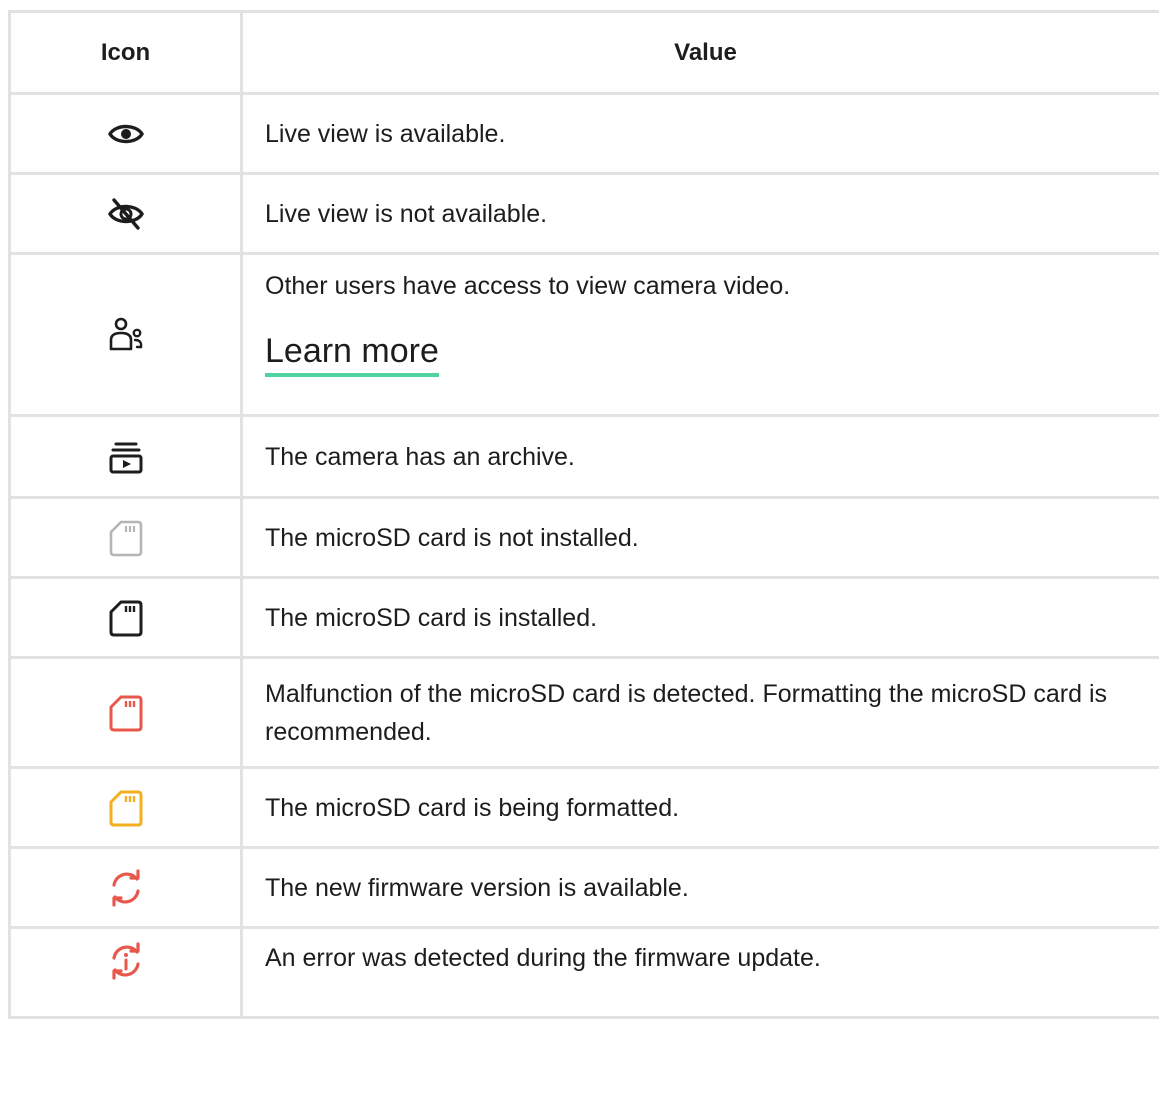 The image size is (1159, 1093). I want to click on refresh-icon, so click(126, 888).